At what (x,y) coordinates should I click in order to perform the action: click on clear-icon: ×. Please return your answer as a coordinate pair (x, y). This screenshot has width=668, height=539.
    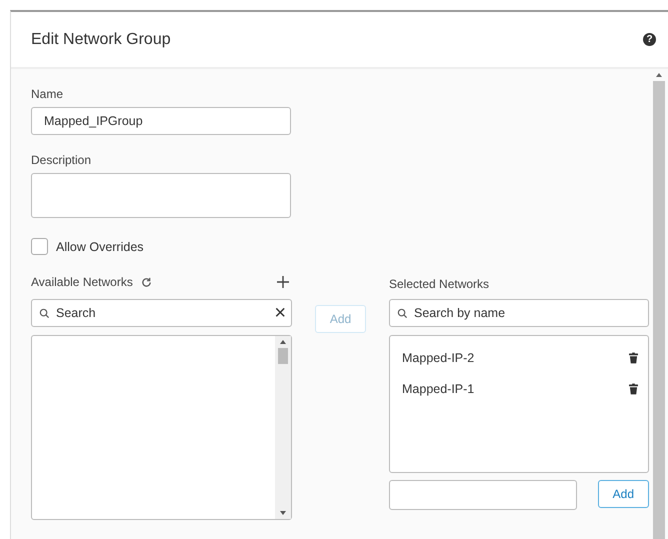
    Looking at the image, I should click on (280, 313).